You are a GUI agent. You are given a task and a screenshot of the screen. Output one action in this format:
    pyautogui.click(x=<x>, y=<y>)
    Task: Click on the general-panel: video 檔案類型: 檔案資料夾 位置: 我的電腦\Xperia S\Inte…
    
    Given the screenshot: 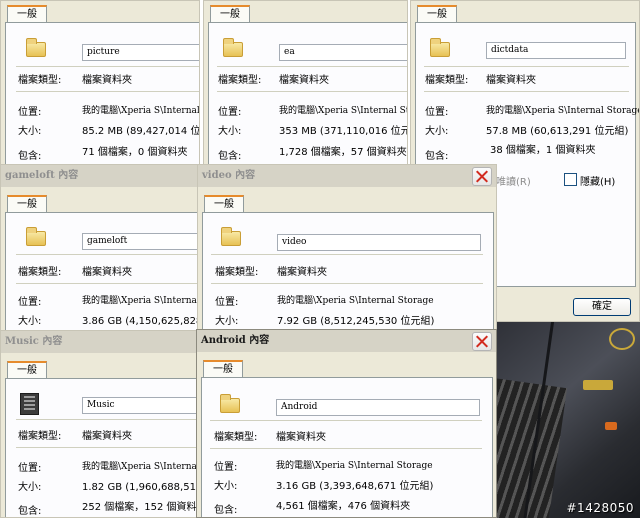 What is the action you would take?
    pyautogui.click(x=348, y=273)
    